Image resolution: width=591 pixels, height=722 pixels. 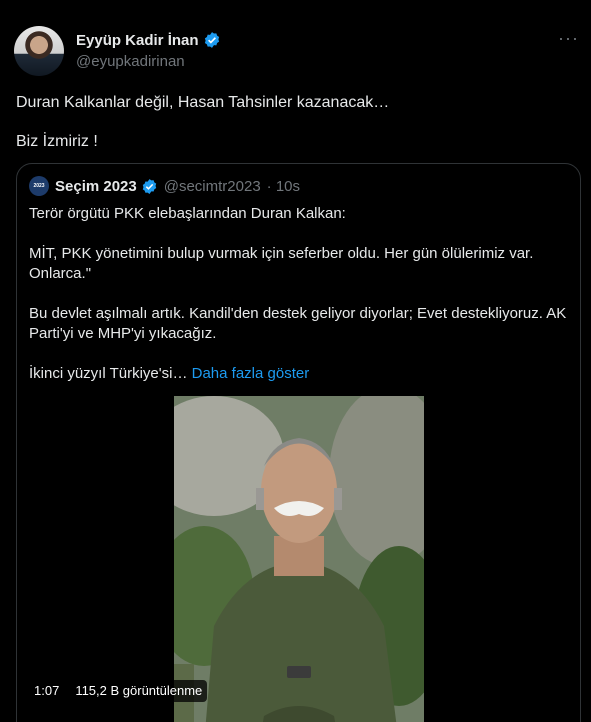 I want to click on quoted-author-avatar: 2023, so click(x=39, y=186).